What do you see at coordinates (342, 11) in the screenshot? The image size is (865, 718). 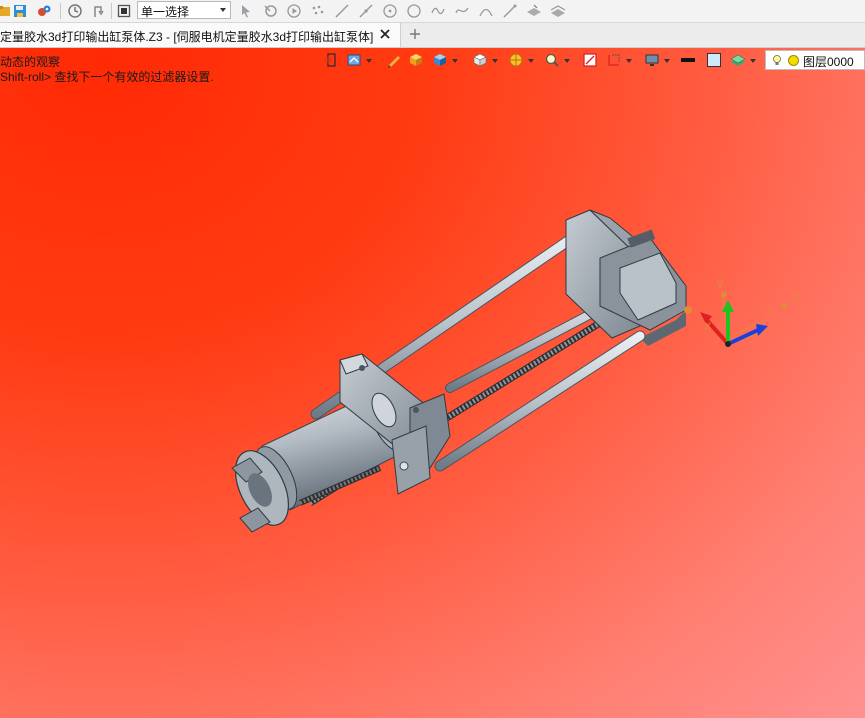 I see `line-tool-icon` at bounding box center [342, 11].